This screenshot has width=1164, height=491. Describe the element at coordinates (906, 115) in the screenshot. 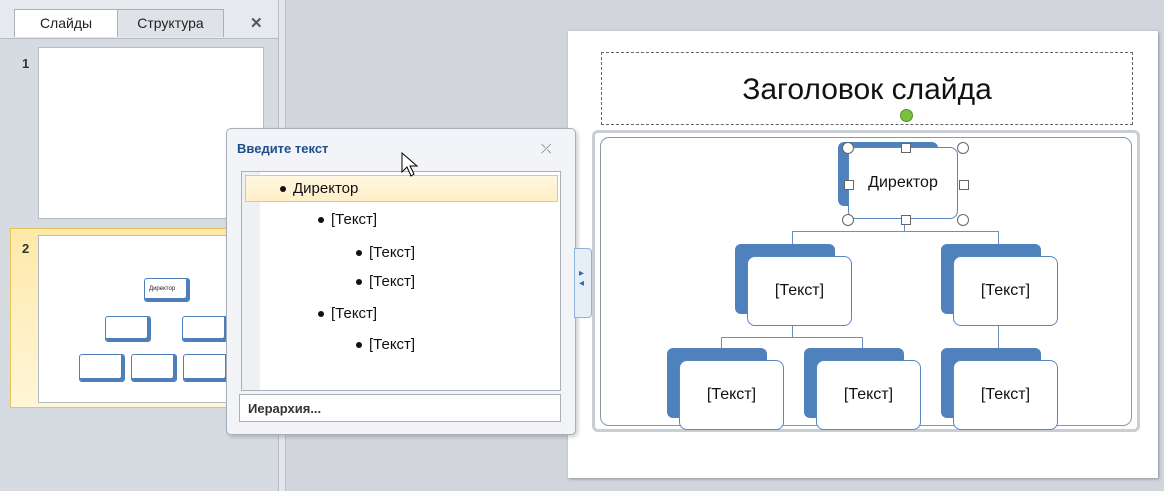

I see `rotate-handle` at that location.